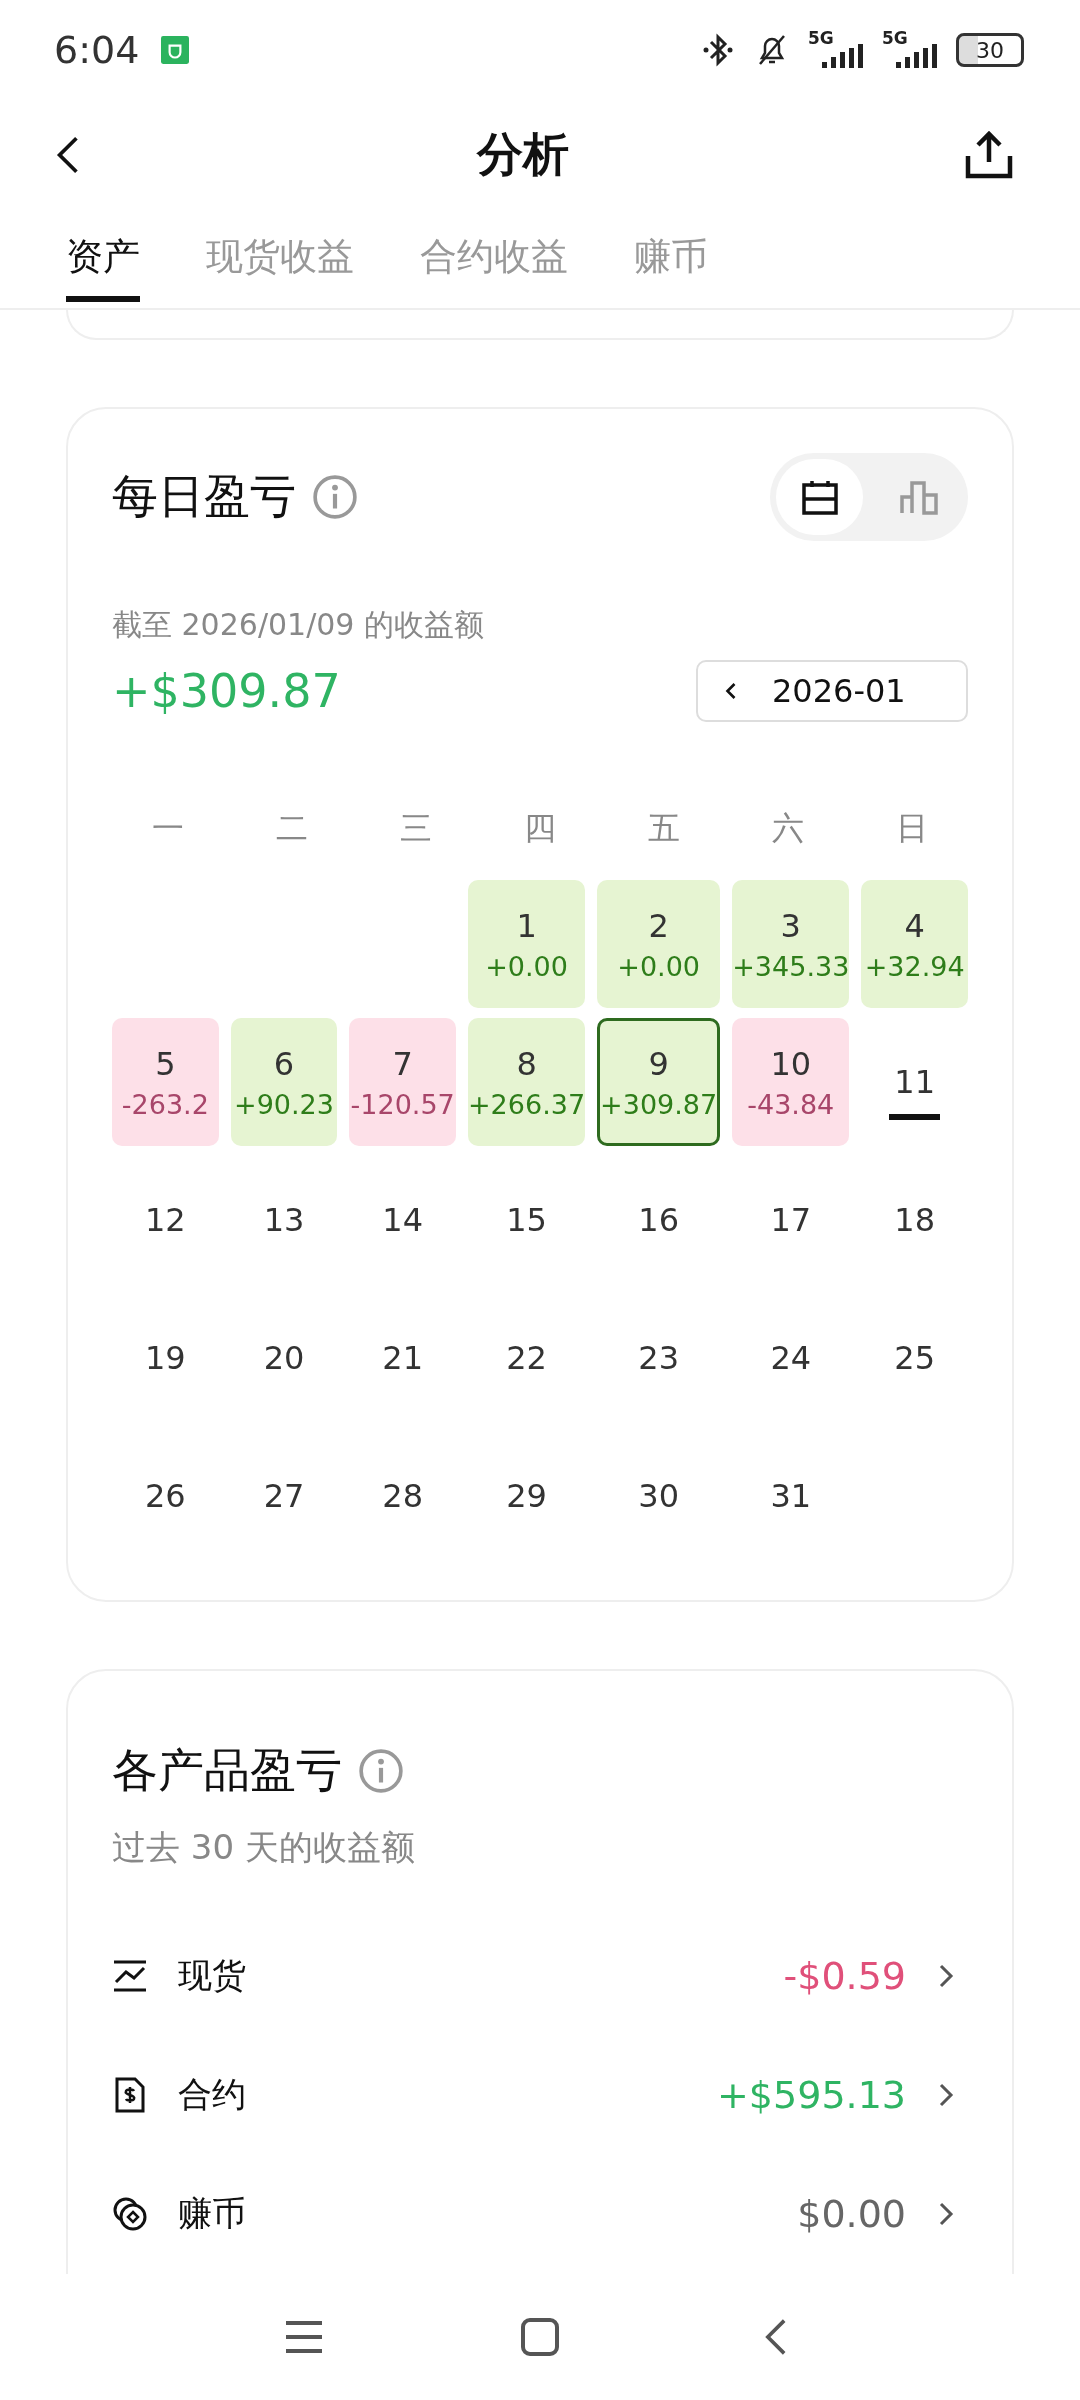  Describe the element at coordinates (103, 256) in the screenshot. I see `tab: 资产` at that location.